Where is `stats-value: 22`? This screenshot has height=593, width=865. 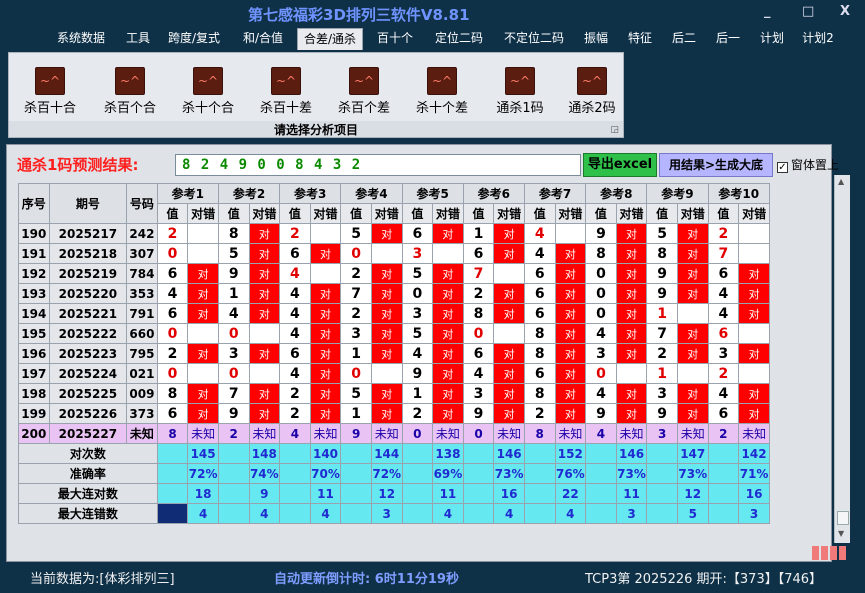
stats-value: 22 is located at coordinates (570, 493).